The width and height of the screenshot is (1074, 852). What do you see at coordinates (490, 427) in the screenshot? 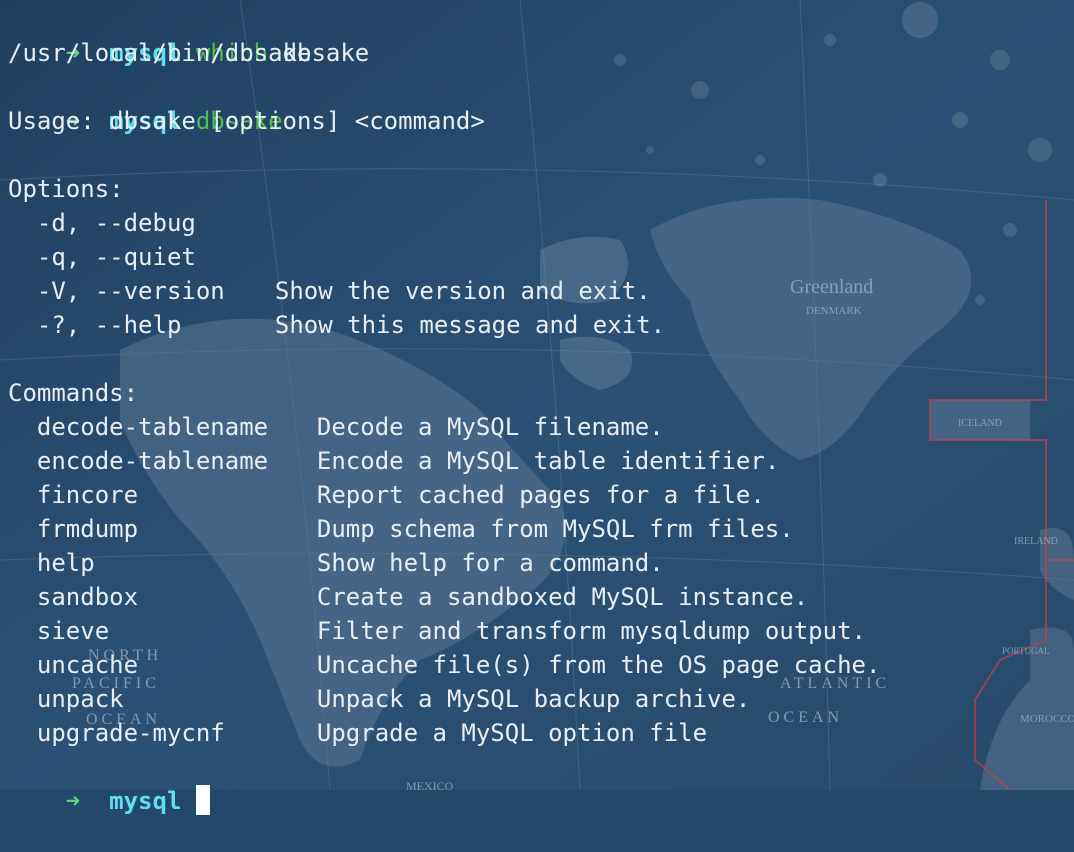
I see `command-row-desc: Decode a MySQL filename.` at bounding box center [490, 427].